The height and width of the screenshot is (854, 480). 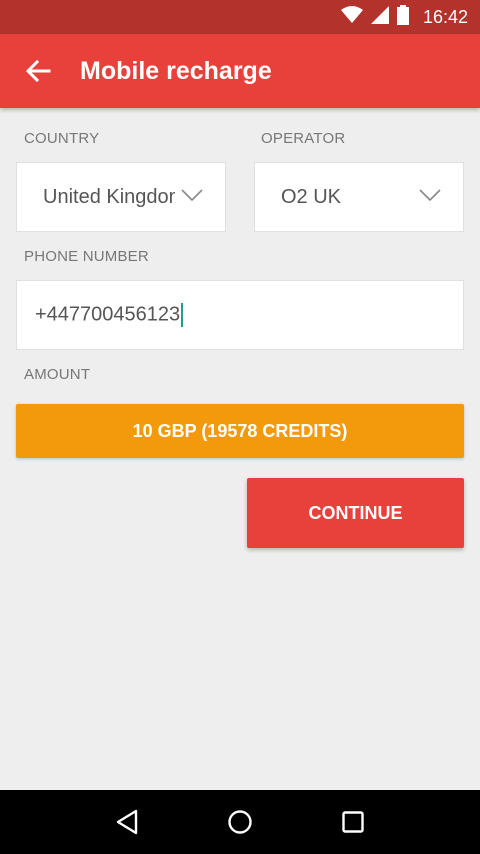 What do you see at coordinates (240, 315) in the screenshot?
I see `phone-number-input: +447700456123` at bounding box center [240, 315].